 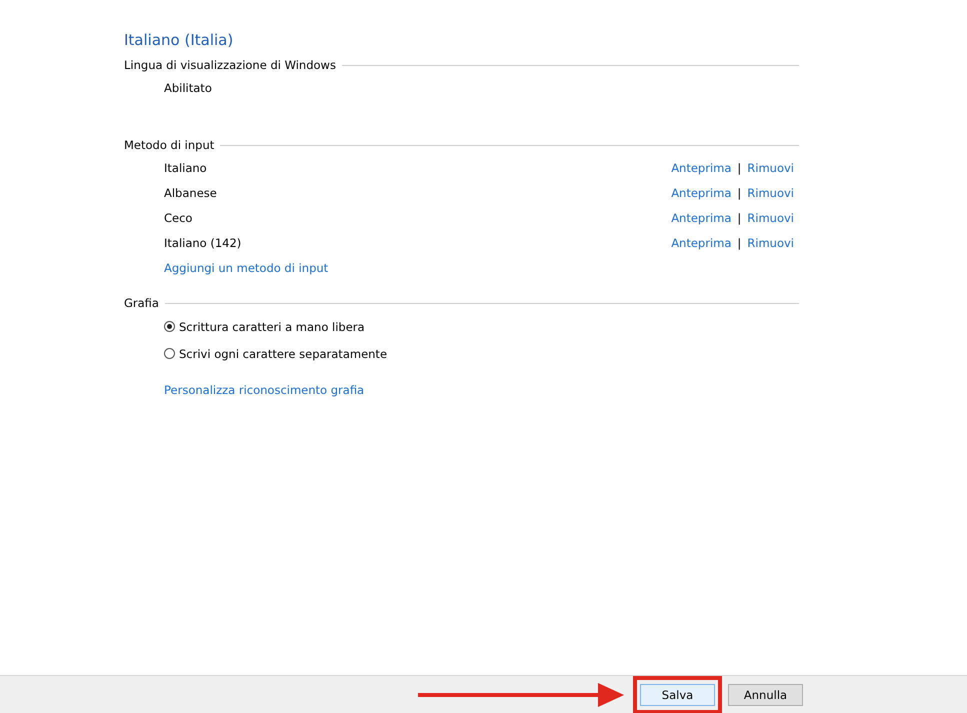 I want to click on input-method-name: Ceco, so click(x=178, y=217).